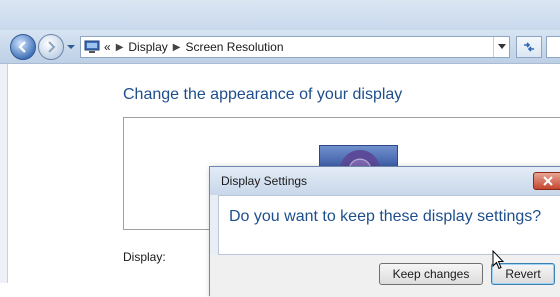 This screenshot has width=560, height=297. I want to click on back-arrow-icon, so click(22, 47).